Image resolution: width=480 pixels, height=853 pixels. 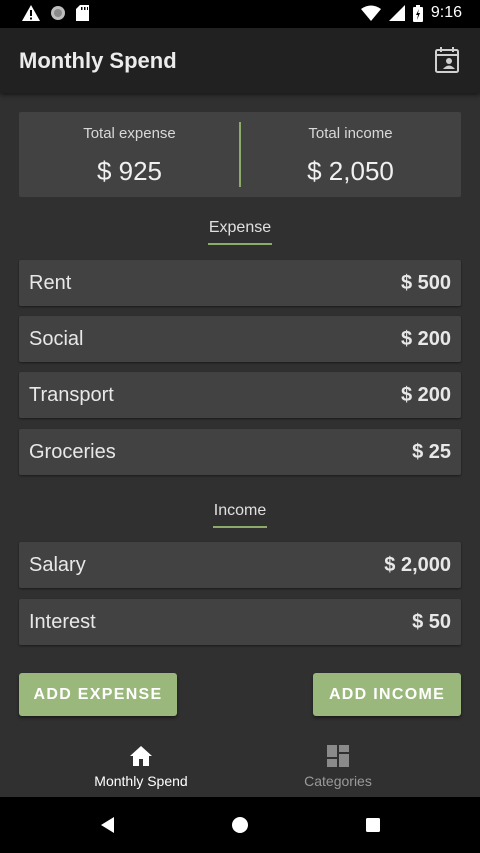 What do you see at coordinates (350, 171) in the screenshot?
I see `total-income-value: $ 2,050` at bounding box center [350, 171].